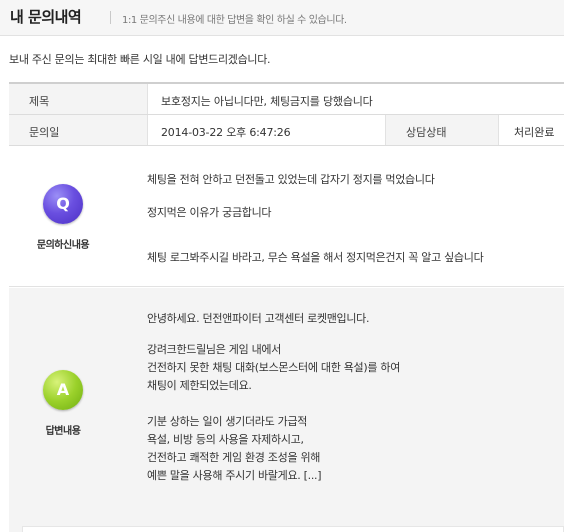  What do you see at coordinates (78, 99) in the screenshot?
I see `subject-label-cell: 제목` at bounding box center [78, 99].